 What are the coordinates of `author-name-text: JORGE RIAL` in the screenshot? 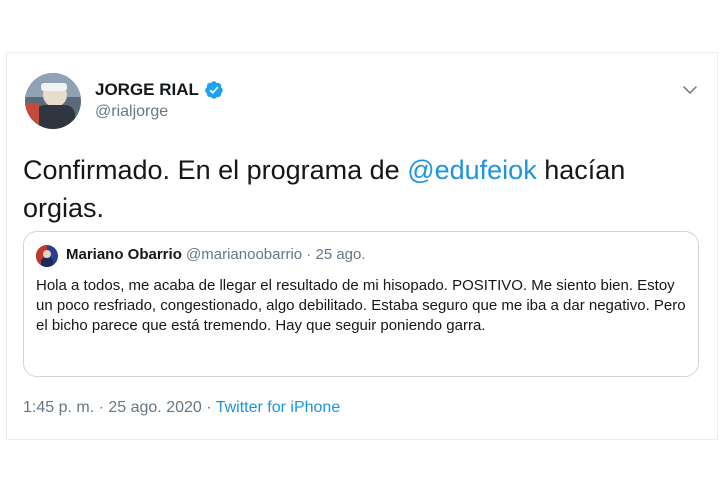 It's located at (147, 89).